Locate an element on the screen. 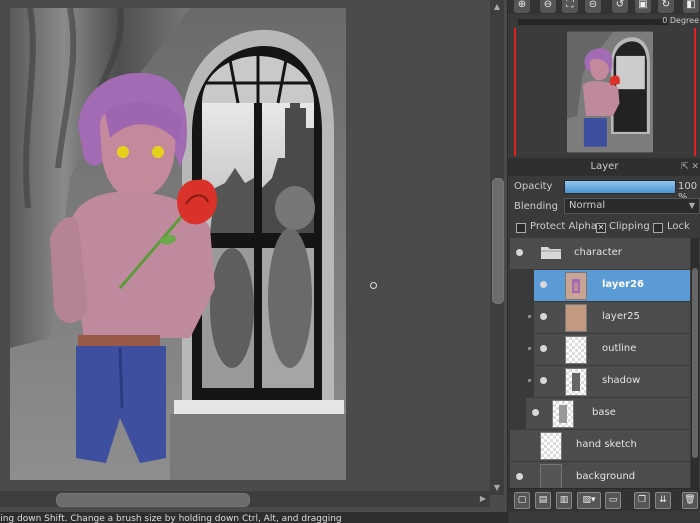 The width and height of the screenshot is (700, 523). layer-scroll-thumb is located at coordinates (695, 363).